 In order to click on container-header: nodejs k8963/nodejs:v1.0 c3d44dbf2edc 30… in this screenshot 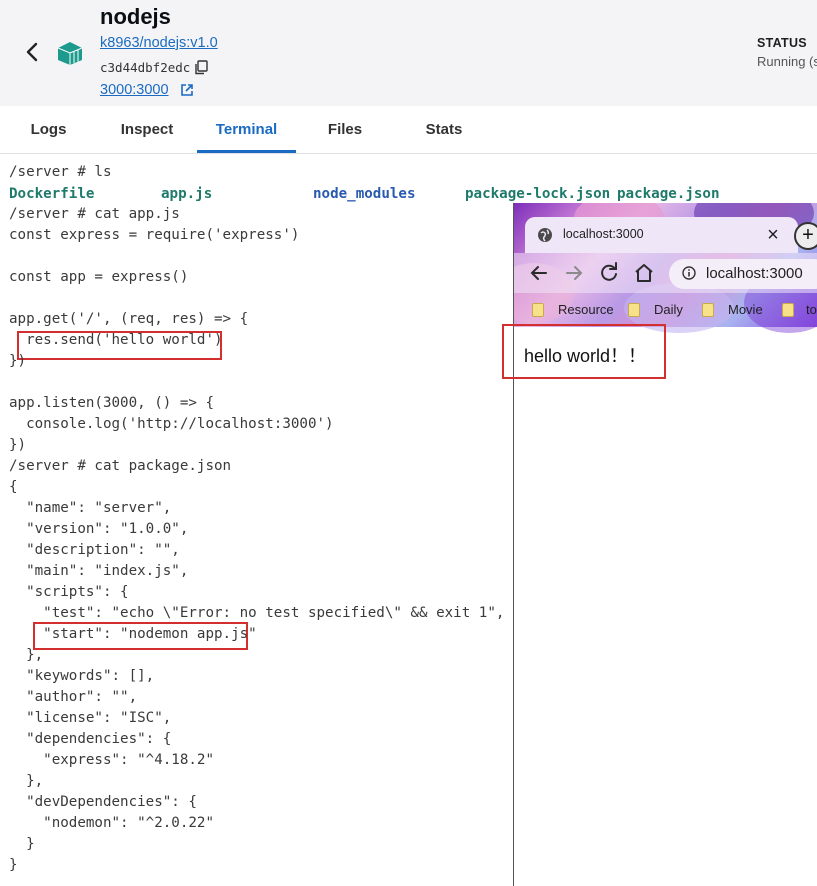, I will do `click(408, 53)`.